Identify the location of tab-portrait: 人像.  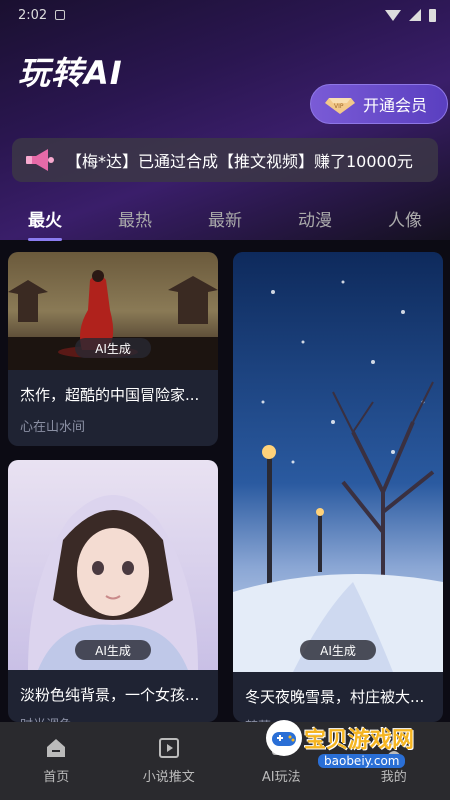
(405, 218).